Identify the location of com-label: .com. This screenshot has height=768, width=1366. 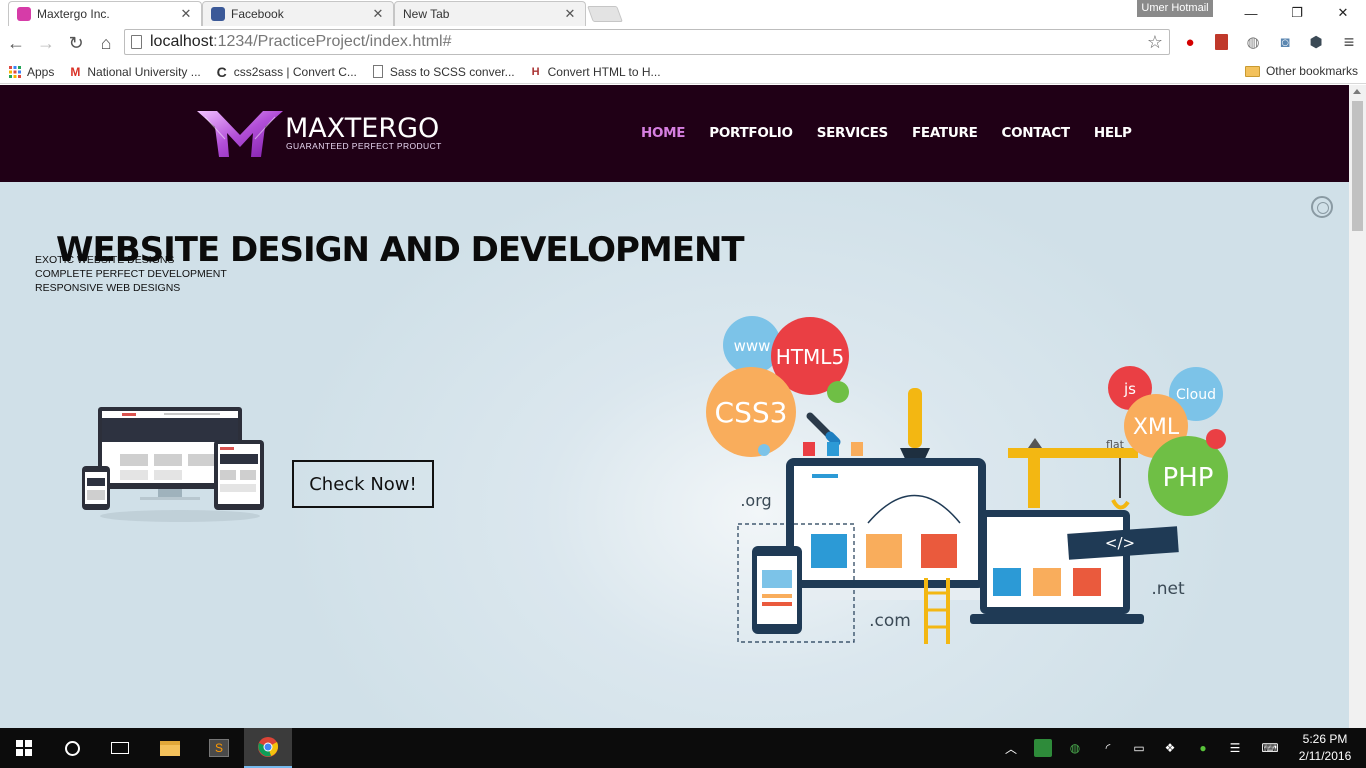
(890, 621).